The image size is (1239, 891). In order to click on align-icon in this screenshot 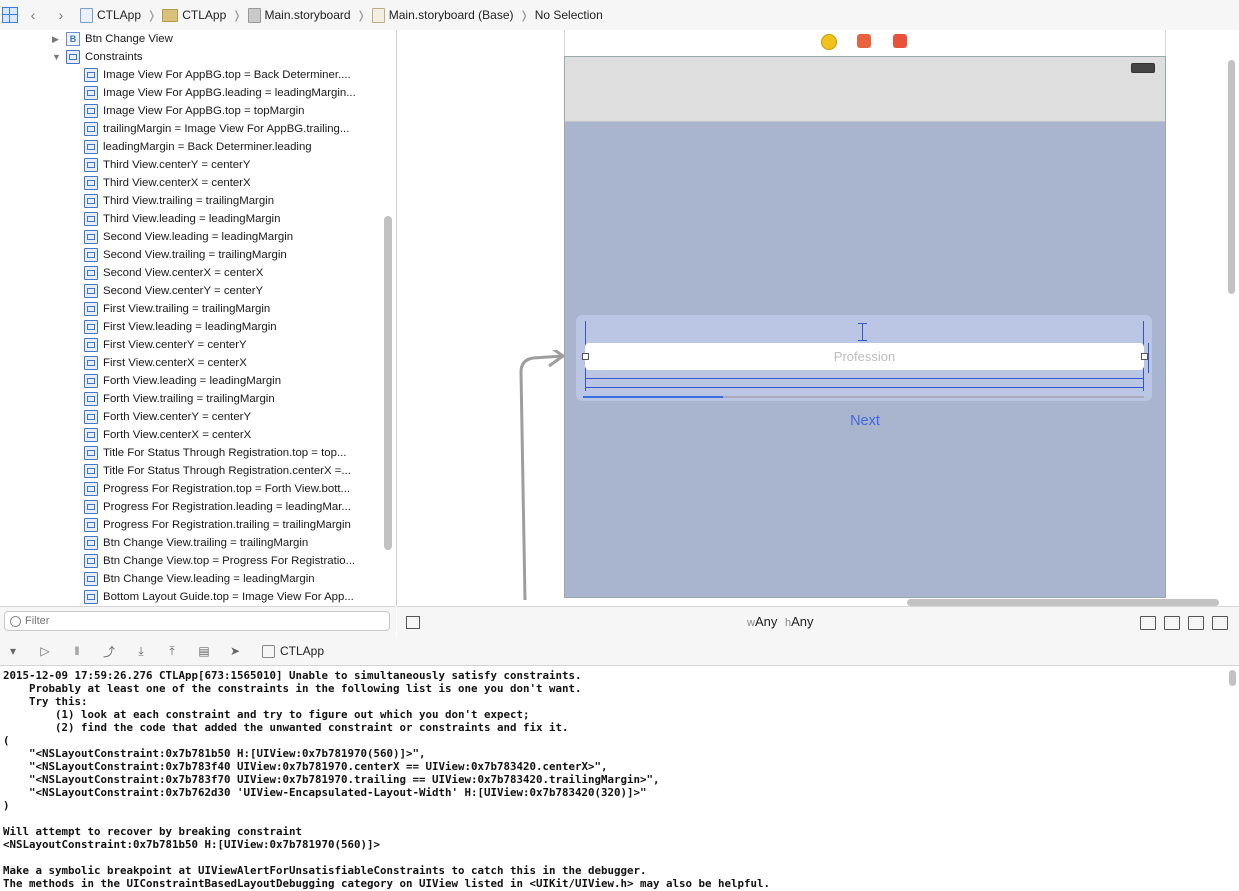, I will do `click(1172, 623)`.